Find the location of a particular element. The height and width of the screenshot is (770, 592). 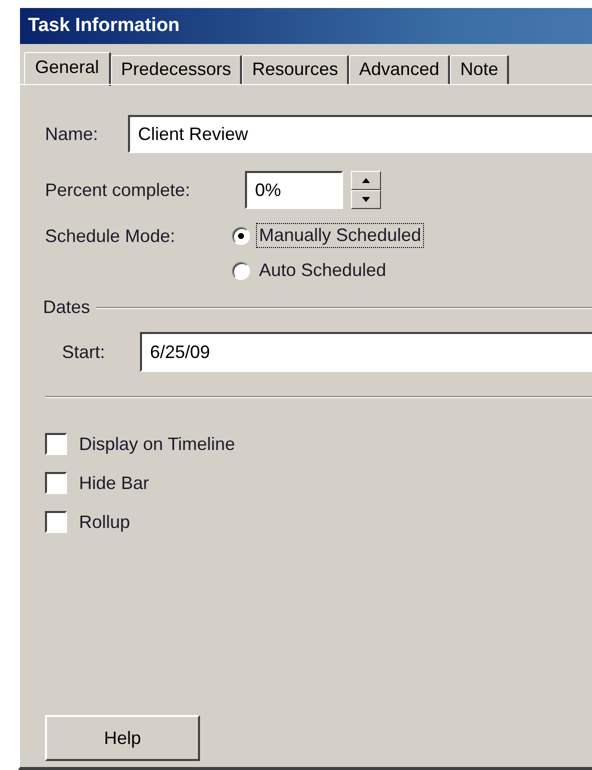

radio-label: Auto Scheduled is located at coordinates (323, 270).